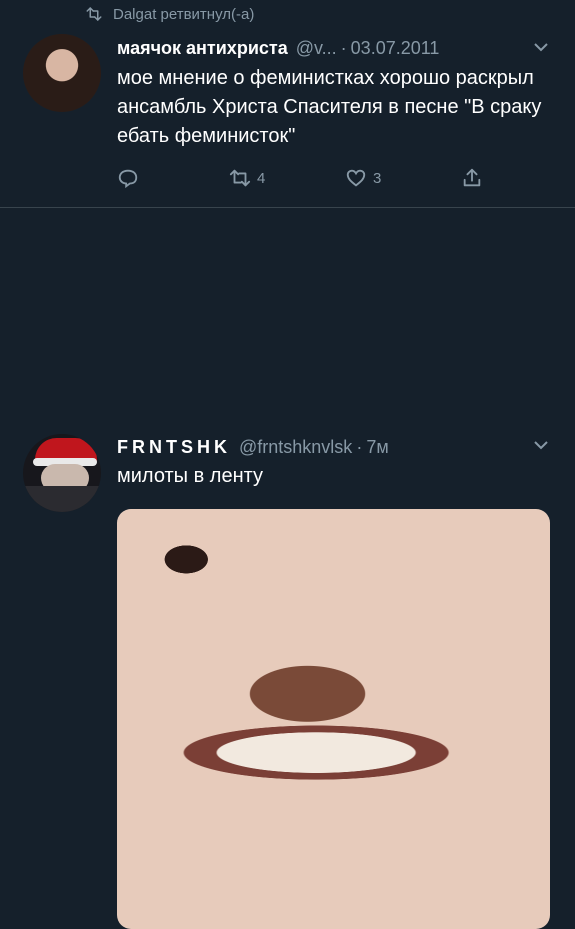 The width and height of the screenshot is (575, 929). Describe the element at coordinates (307, 179) in the screenshot. I see `tweet-actions: 4 3` at that location.